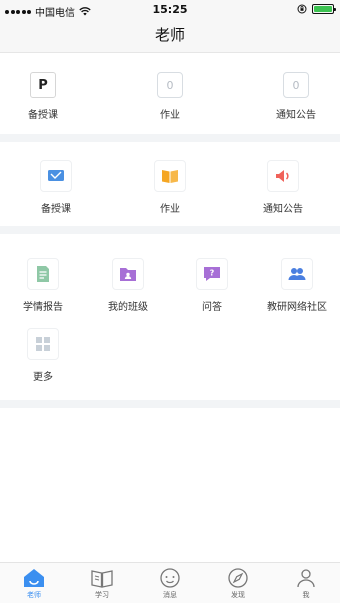 The width and height of the screenshot is (340, 603). Describe the element at coordinates (212, 307) in the screenshot. I see `tool-item-label: 问答` at that location.